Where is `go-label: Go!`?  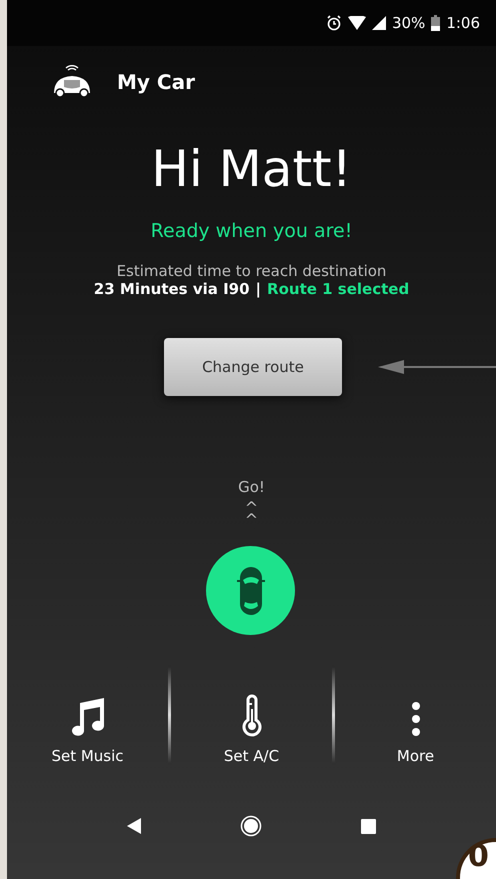 go-label: Go! is located at coordinates (251, 487).